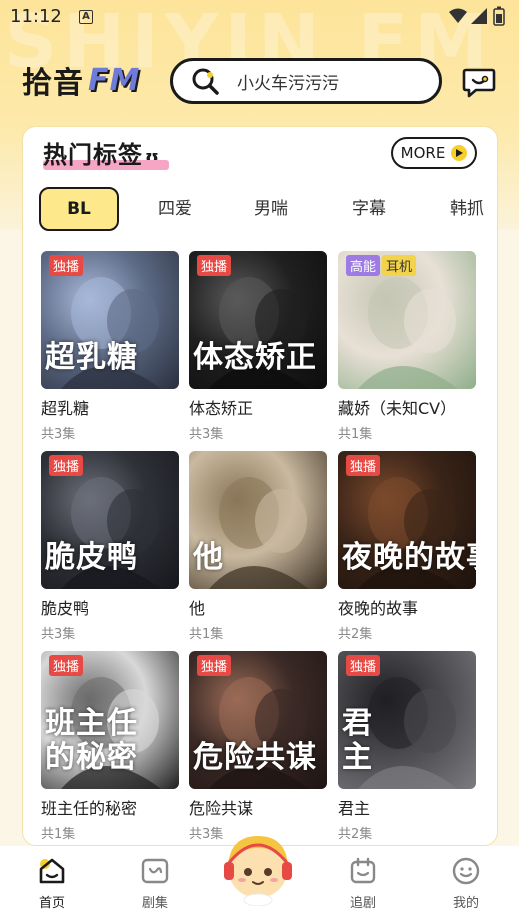  I want to click on signal-icon, so click(479, 16).